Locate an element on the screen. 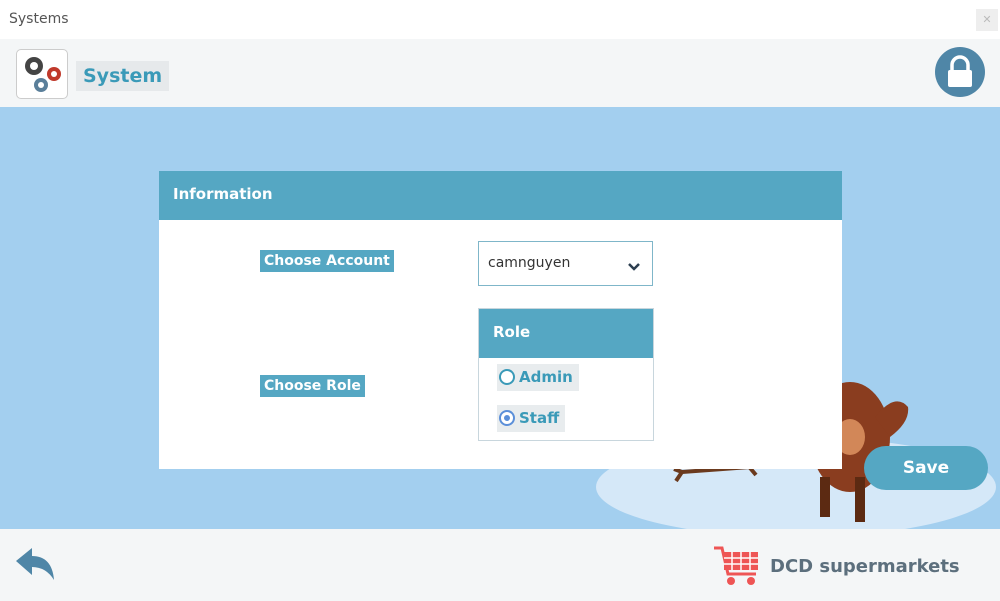  role-option-admin: Admin is located at coordinates (538, 377).